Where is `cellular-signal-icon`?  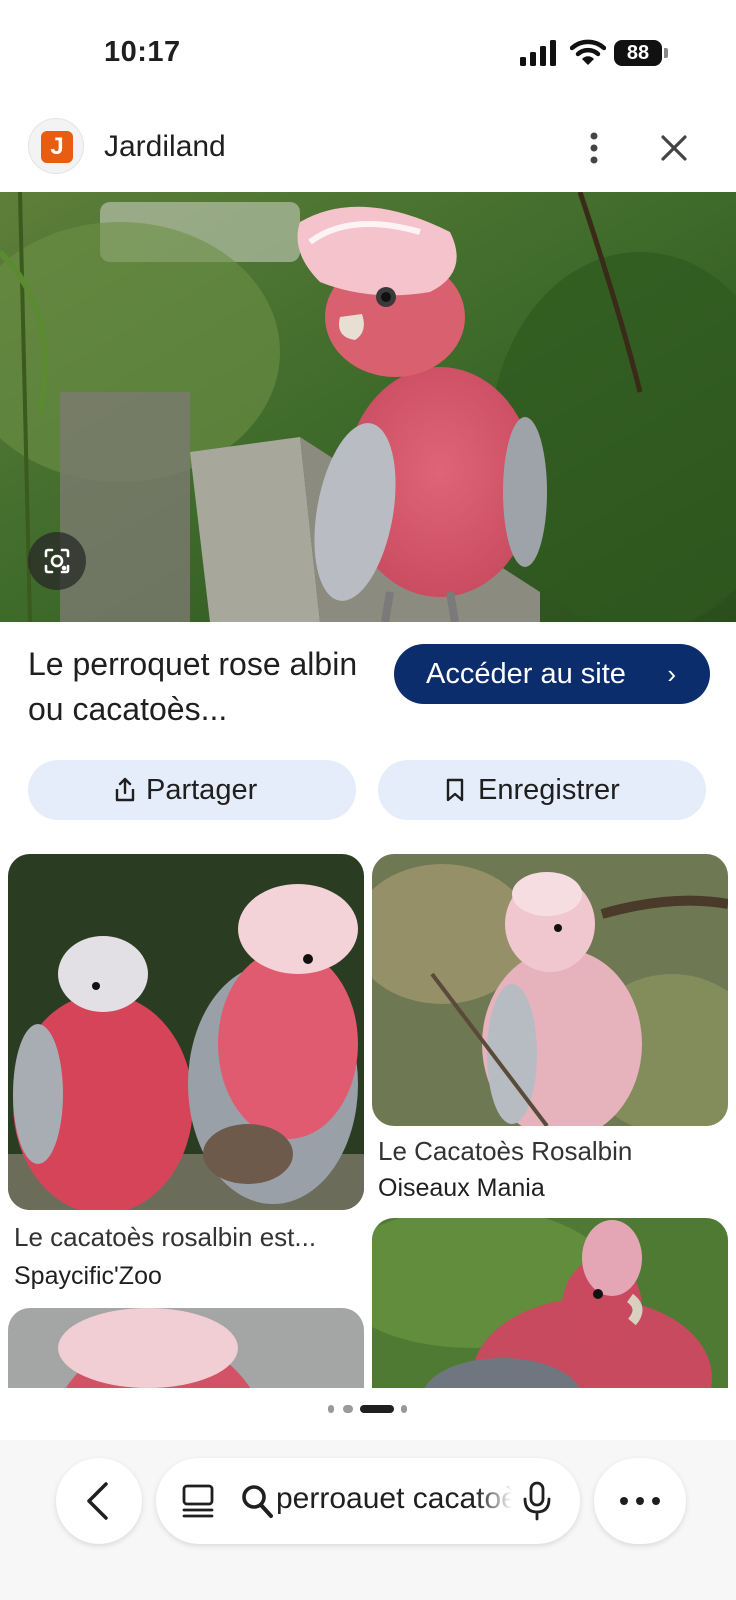
cellular-signal-icon is located at coordinates (538, 53).